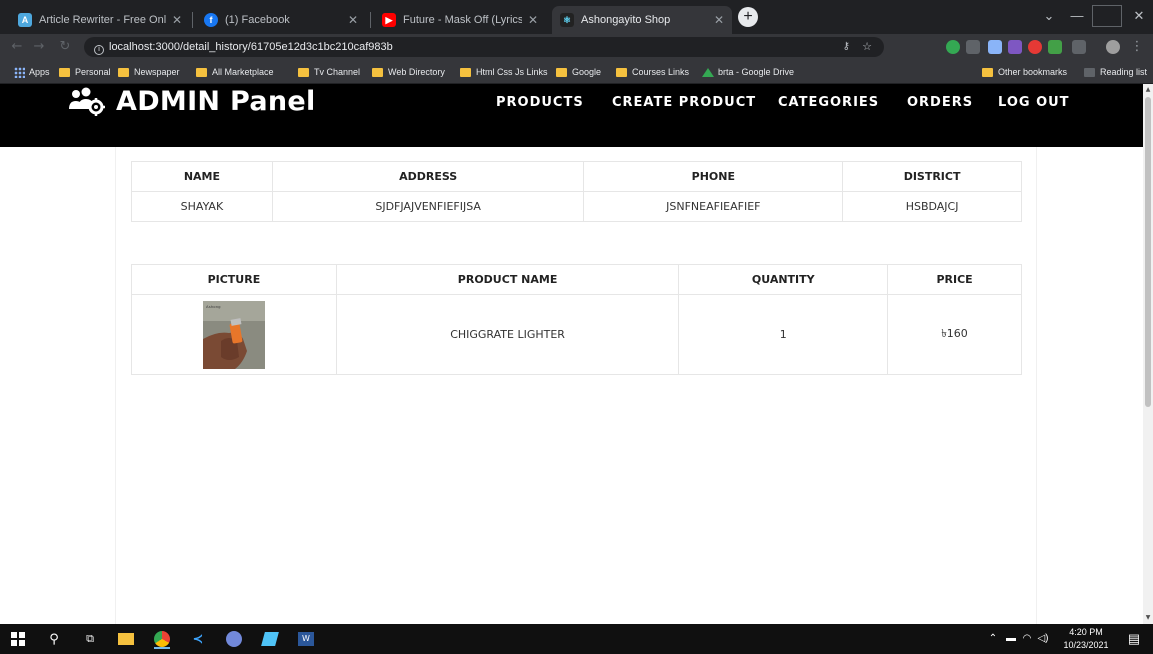  I want to click on bookmark-label: Courses Links, so click(661, 72).